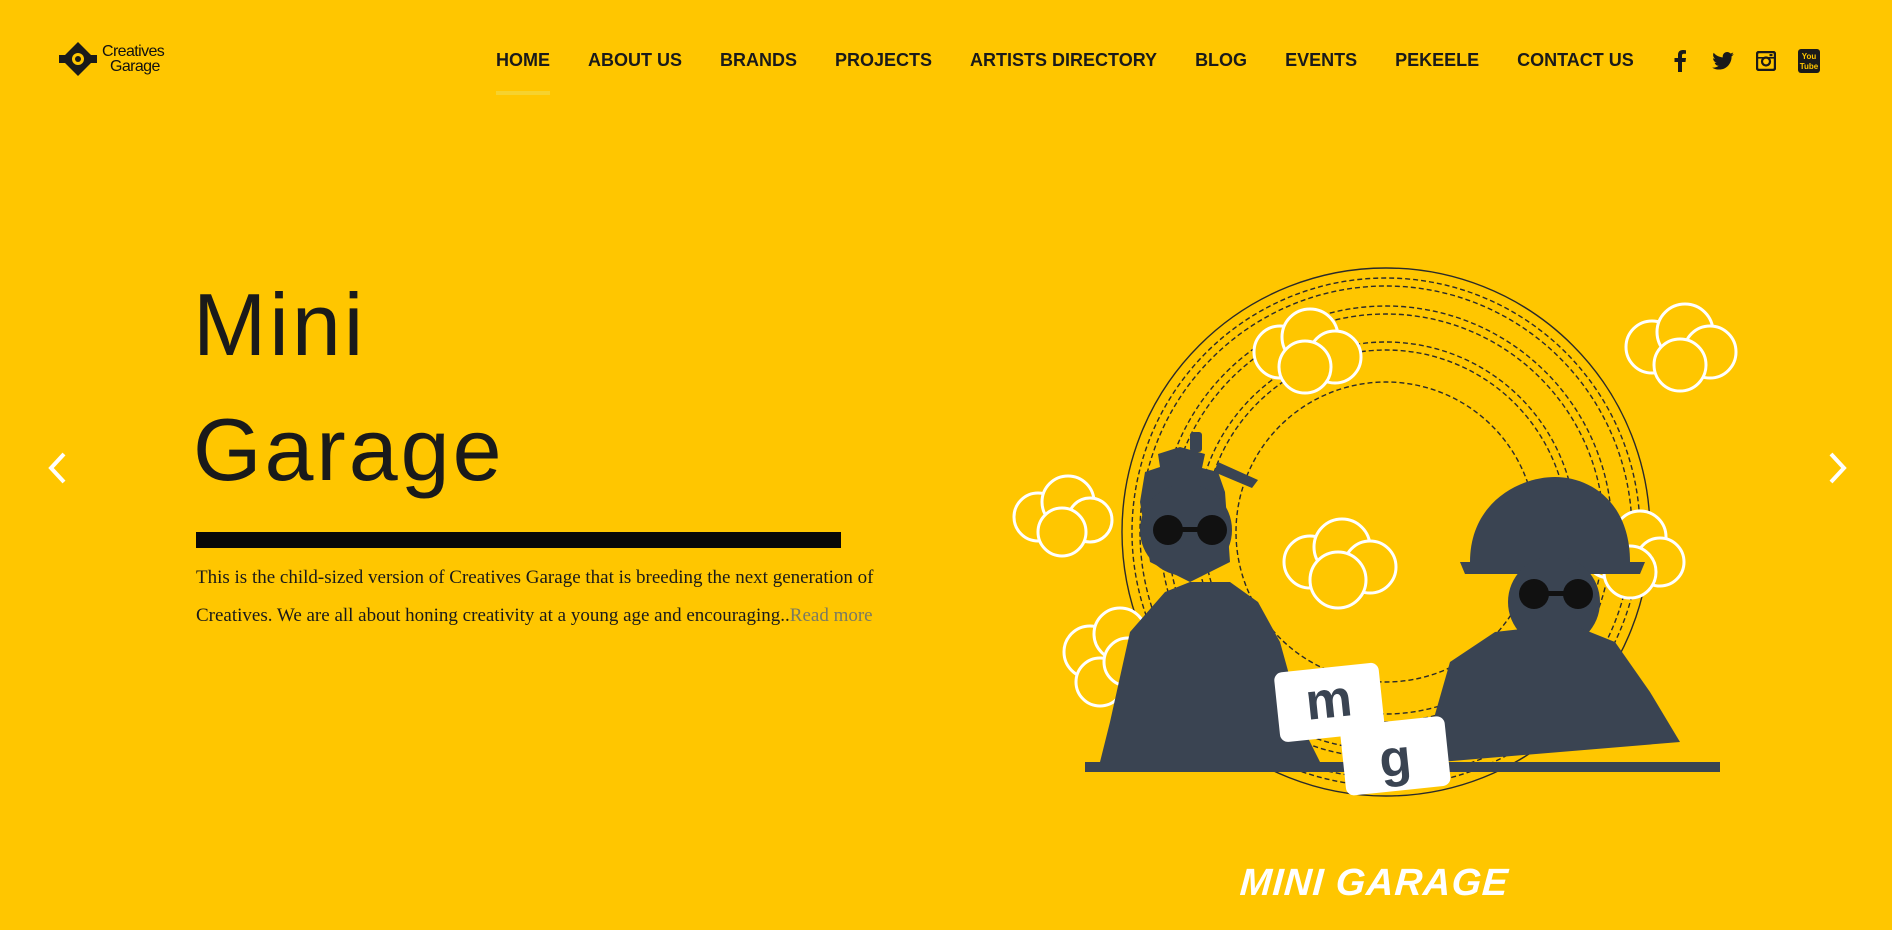  Describe the element at coordinates (1395, 758) in the screenshot. I see `svg-text: g` at that location.